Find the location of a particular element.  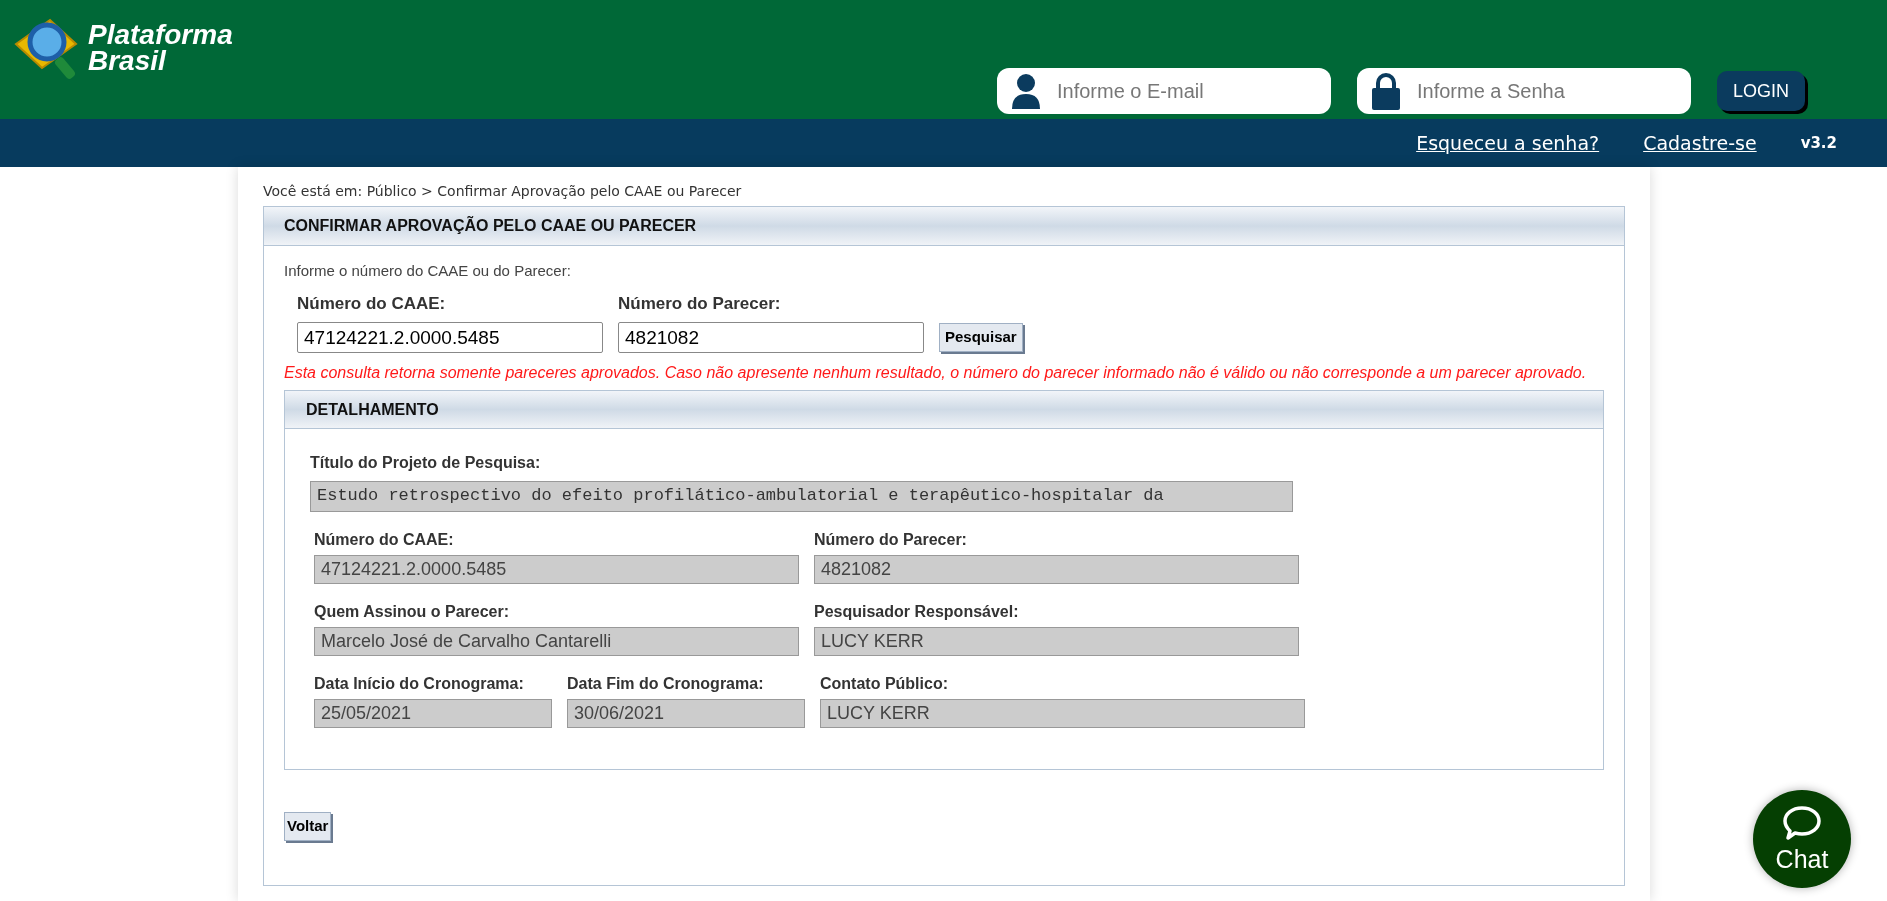

panel-title: CONFIRMAR APROVAÇÃO PELO CAAE OU PARECER is located at coordinates (490, 225).